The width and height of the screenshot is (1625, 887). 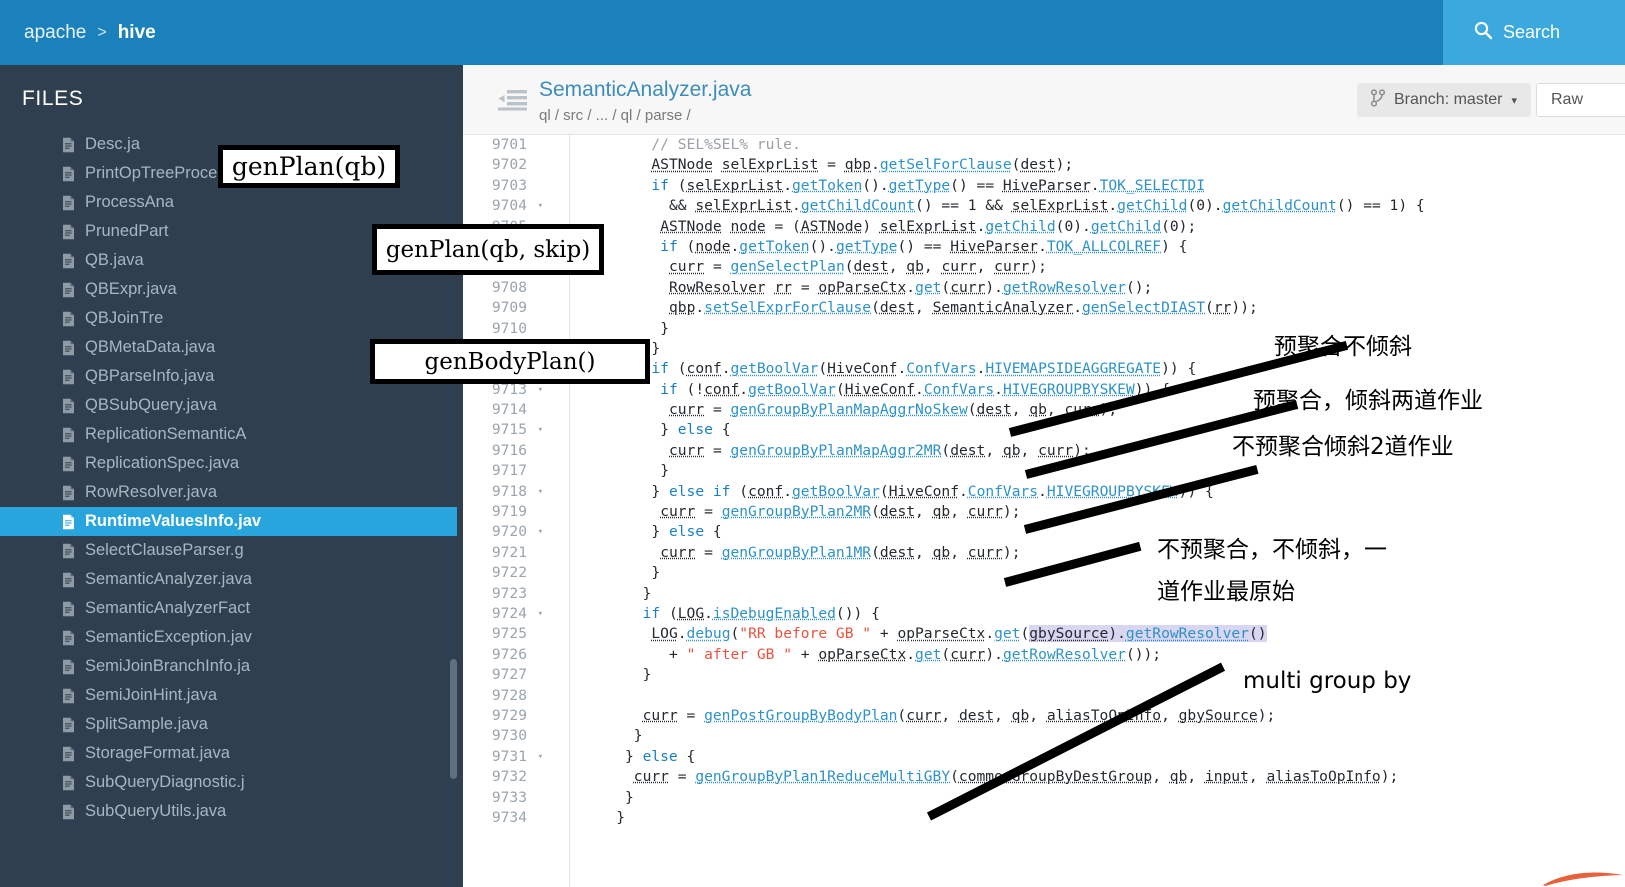 I want to click on search-button: Search, so click(x=1534, y=32).